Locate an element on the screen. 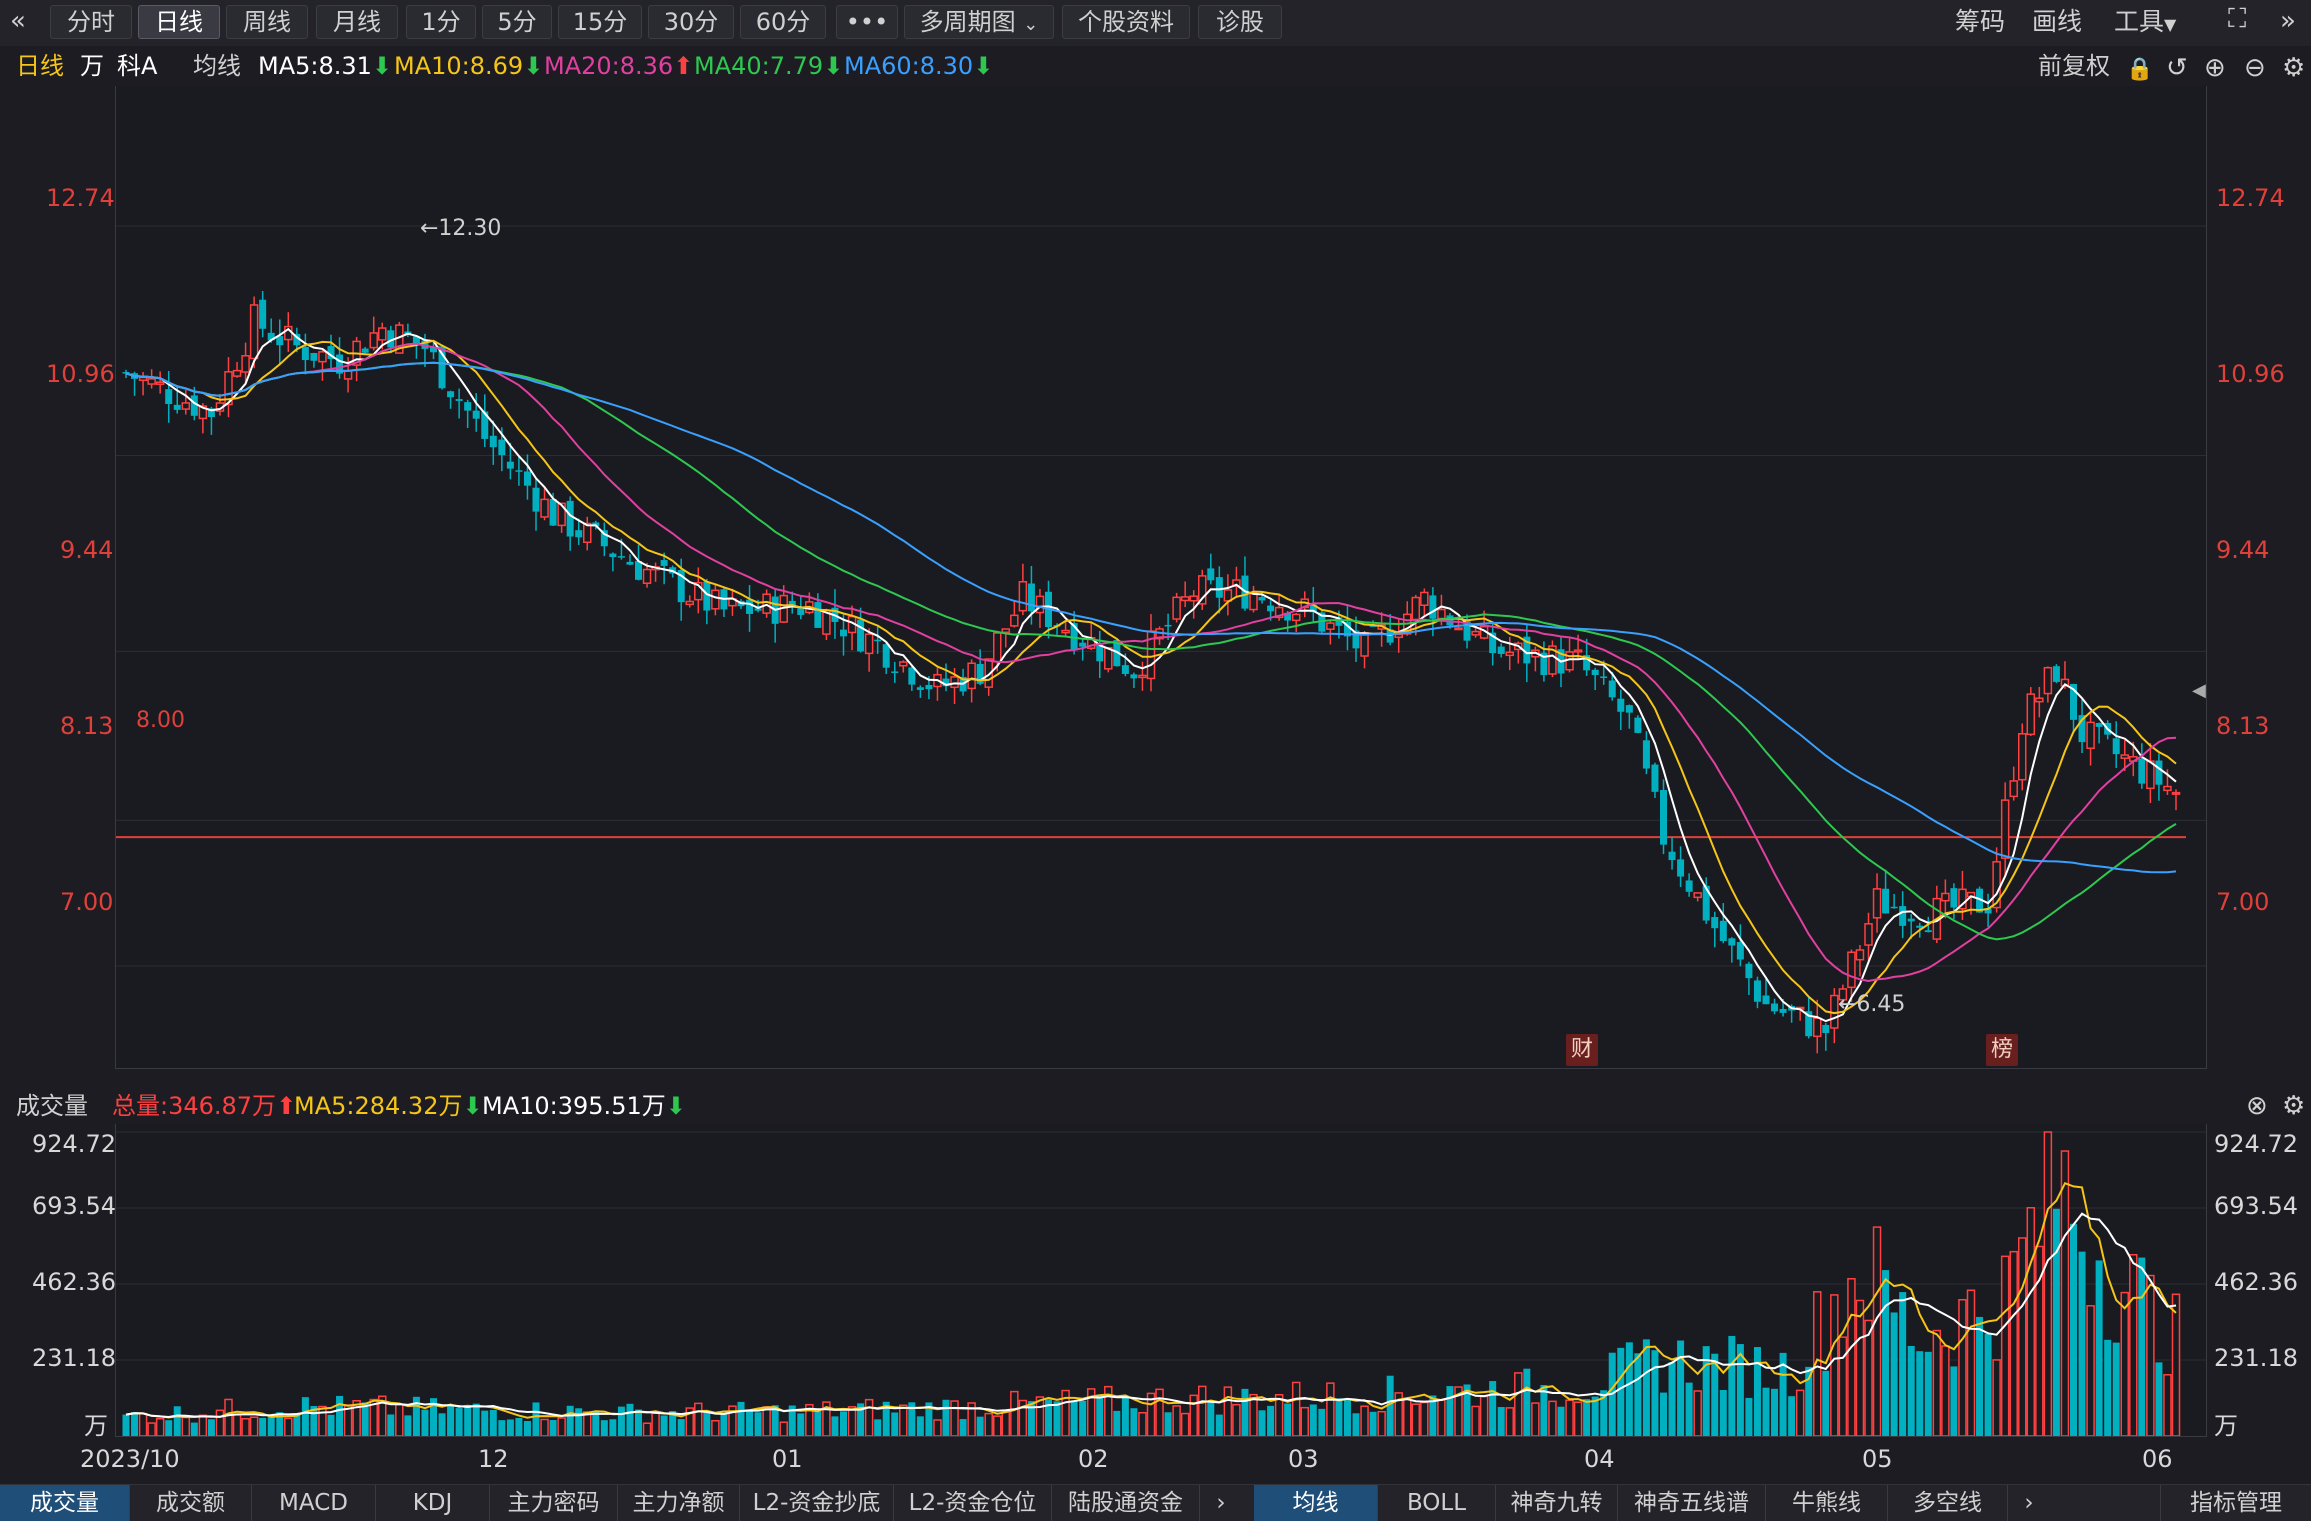 The height and width of the screenshot is (1521, 2311). close-icon: ⊗ is located at coordinates (2257, 1106).